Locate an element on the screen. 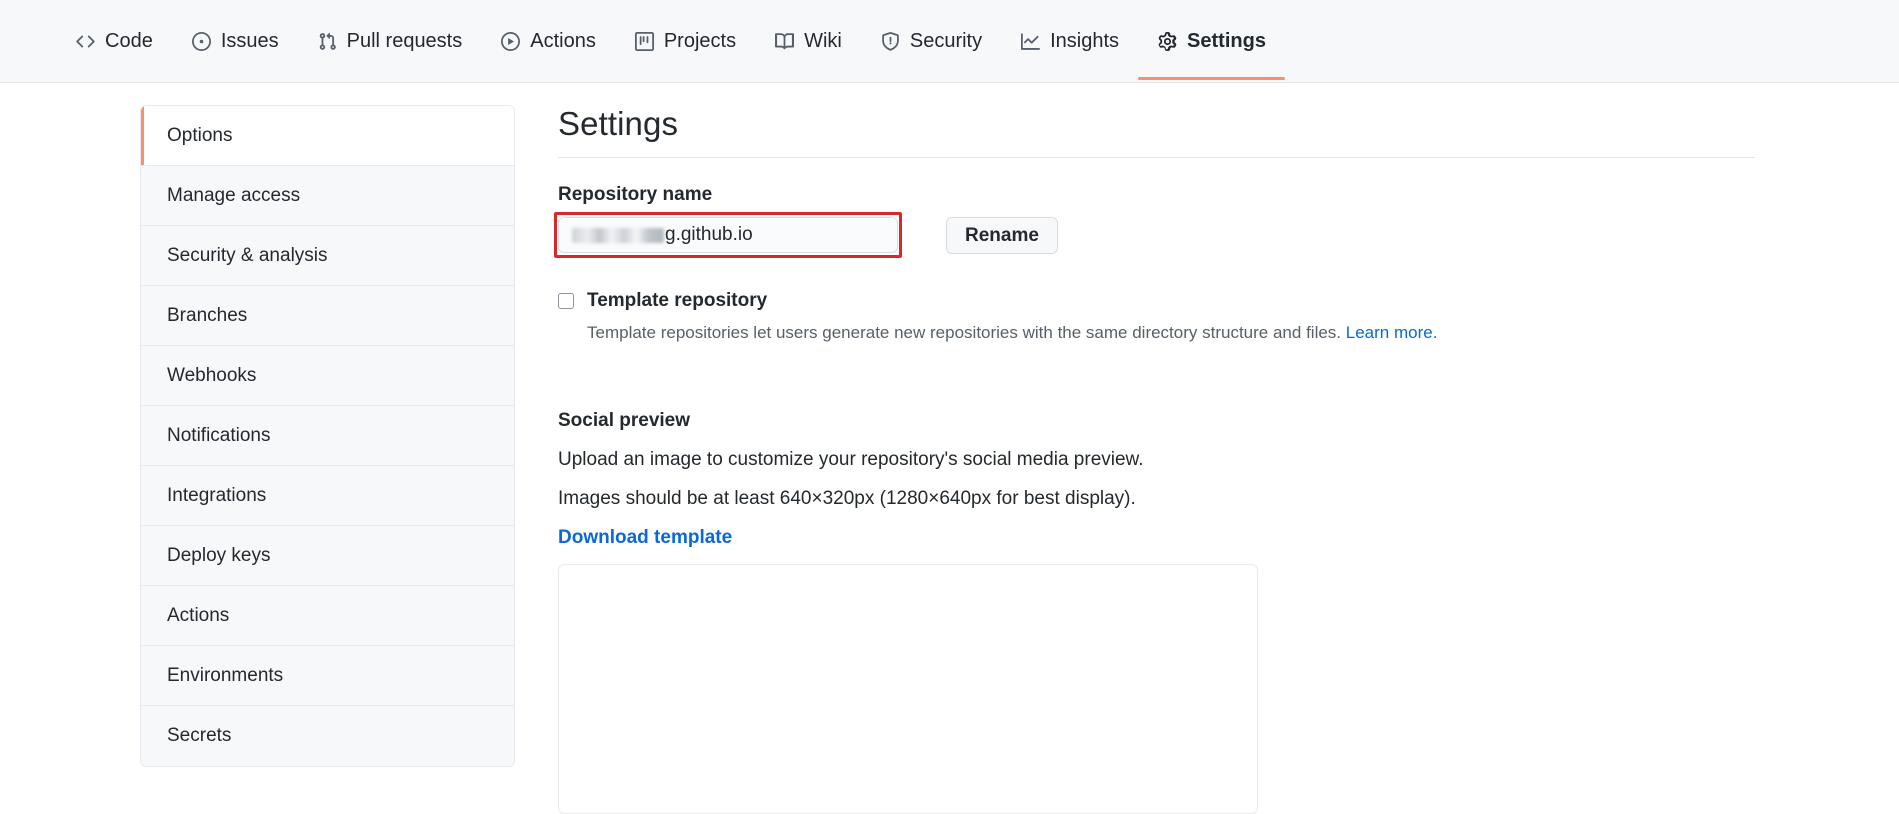  title-divider is located at coordinates (1156, 157).